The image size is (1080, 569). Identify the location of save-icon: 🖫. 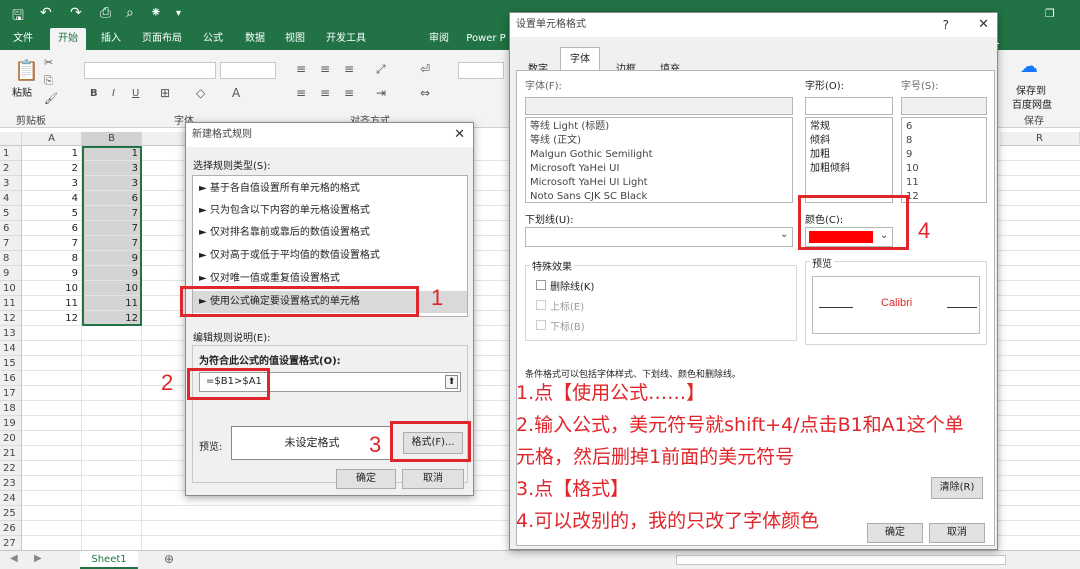
(18, 17).